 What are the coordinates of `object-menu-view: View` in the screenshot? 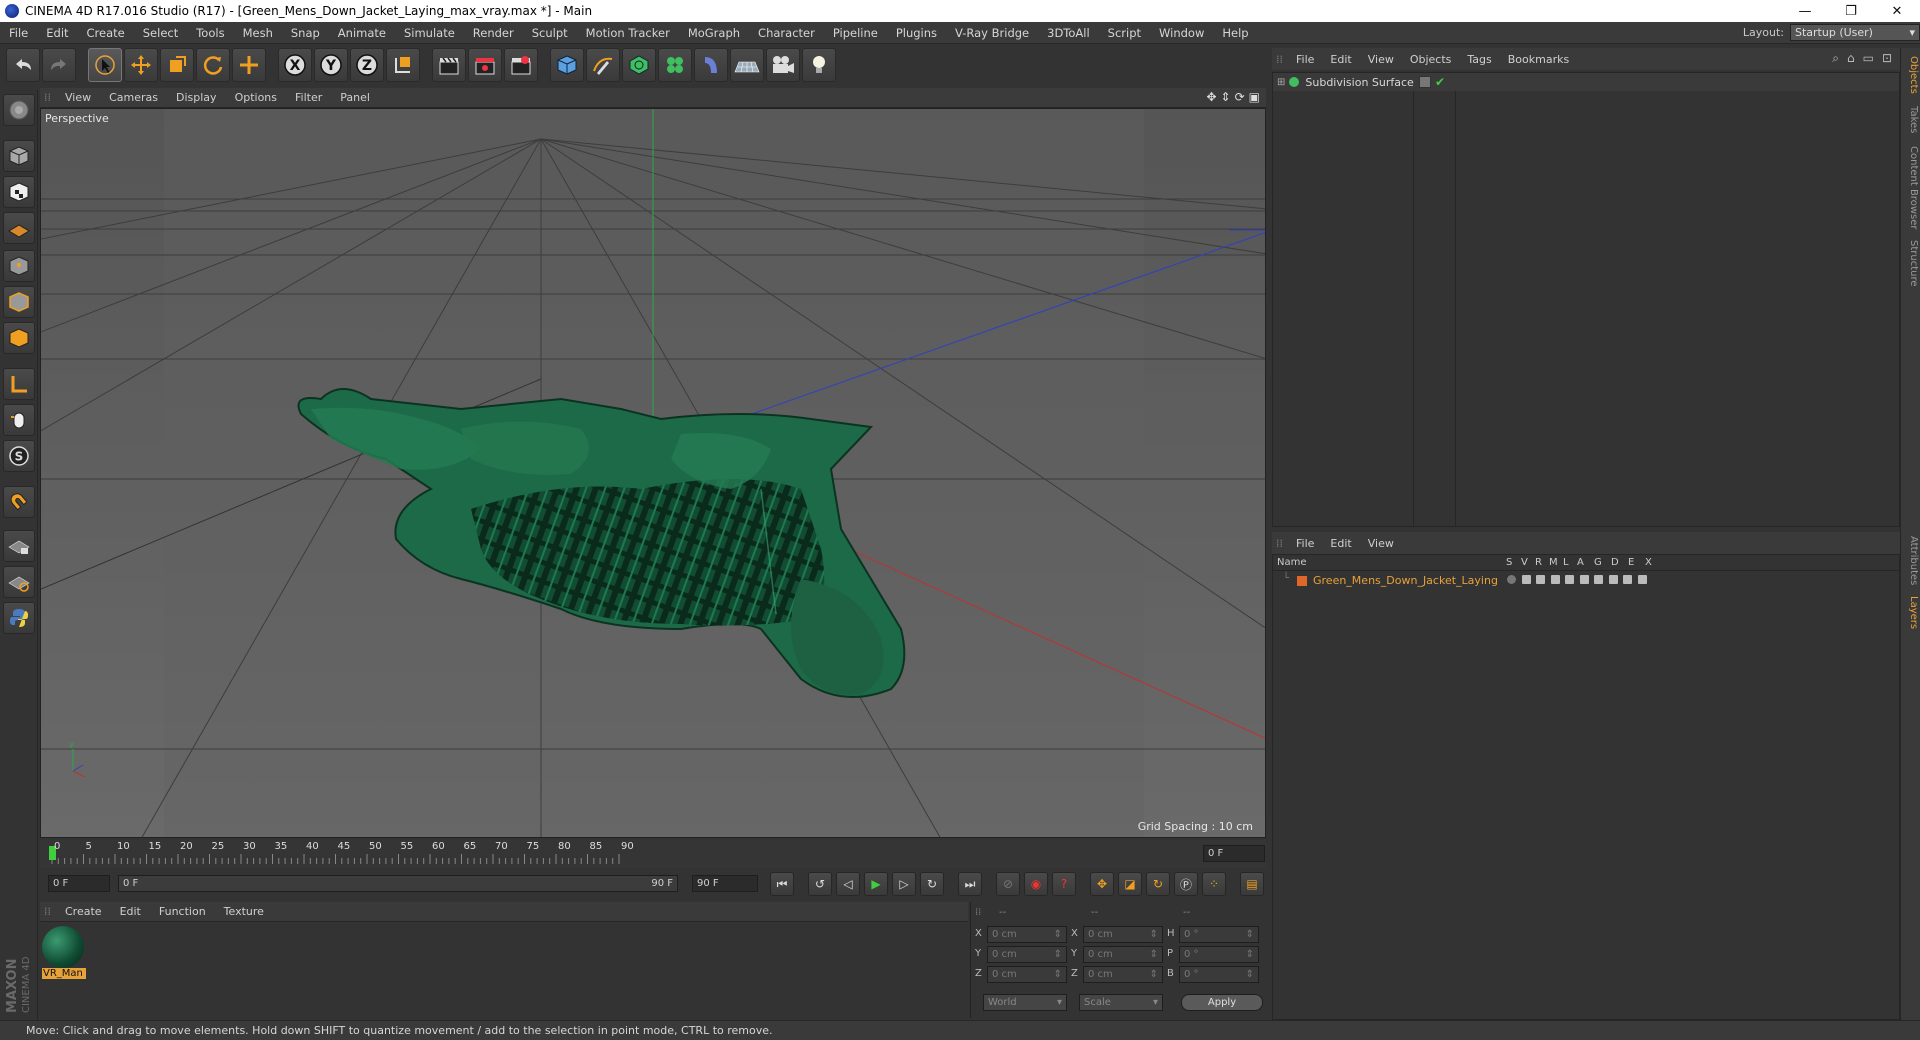 It's located at (1381, 59).